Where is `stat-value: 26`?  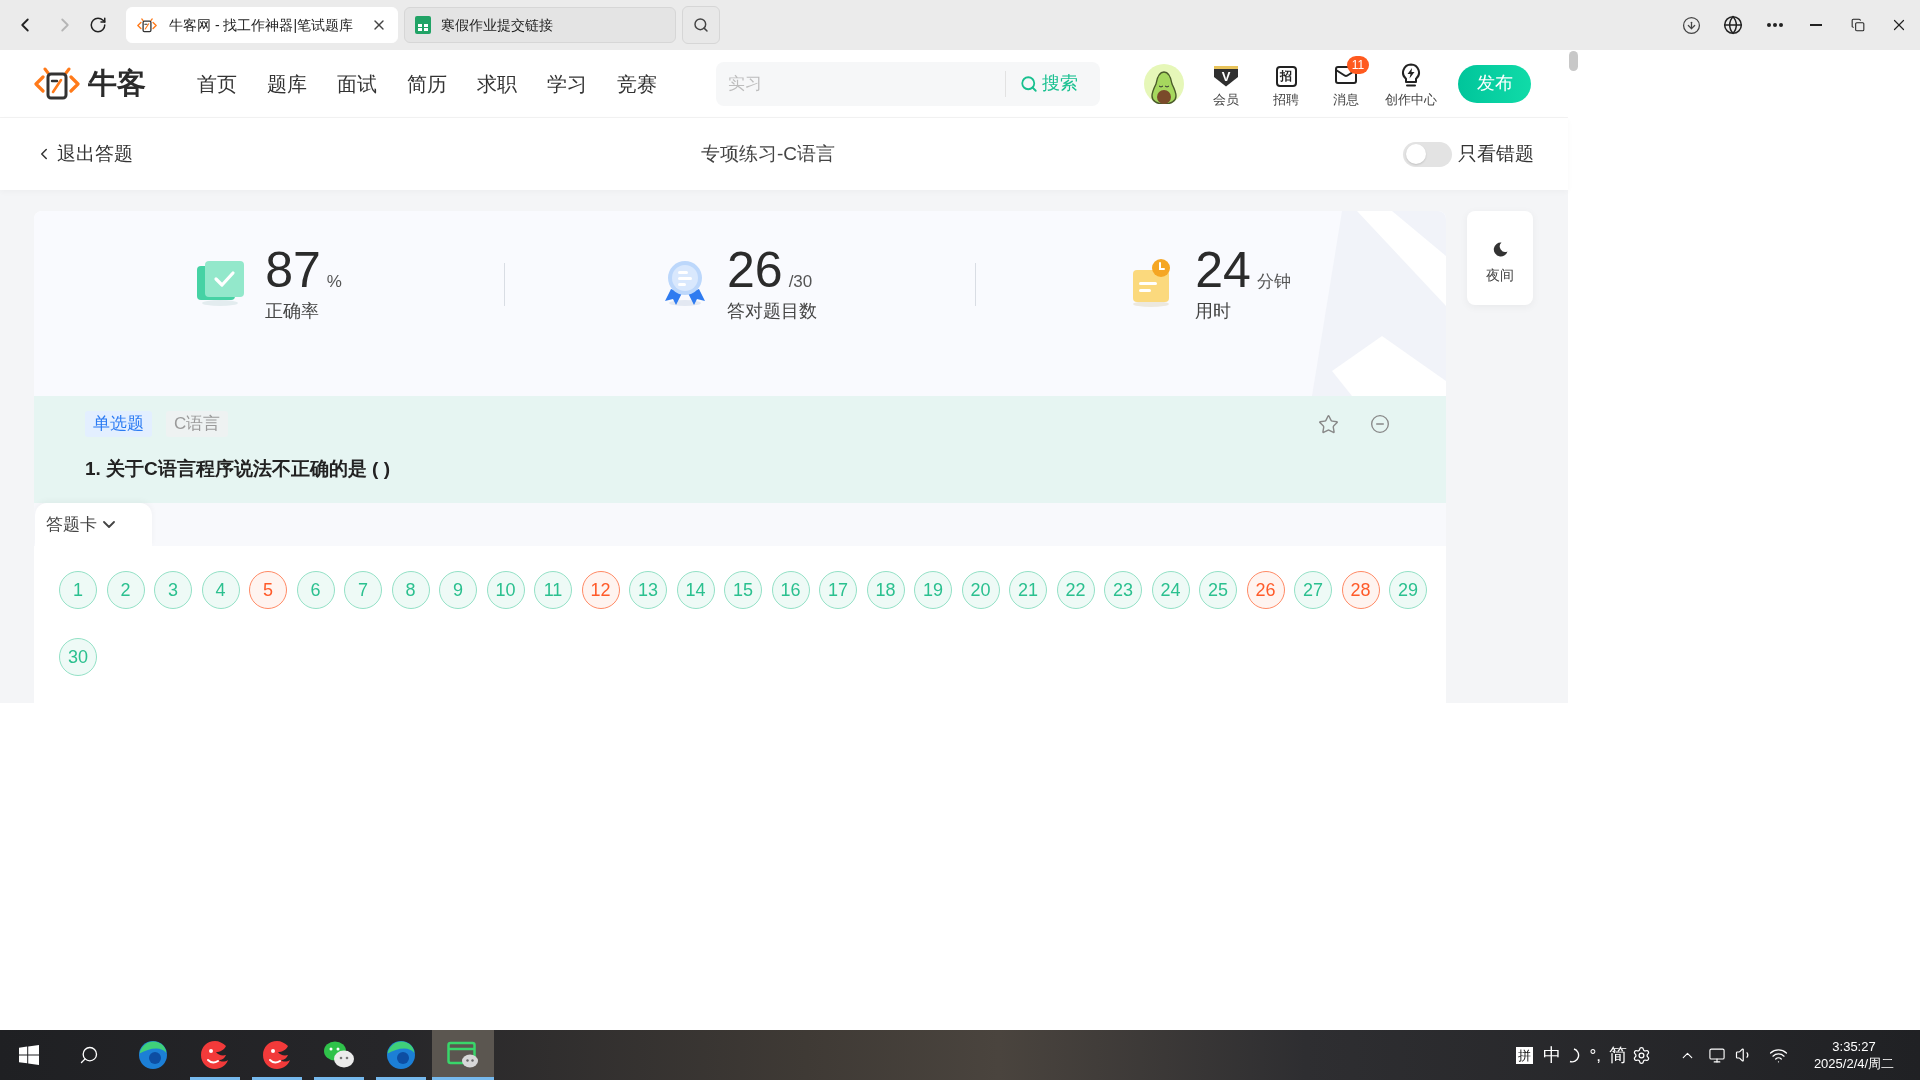 stat-value: 26 is located at coordinates (755, 270).